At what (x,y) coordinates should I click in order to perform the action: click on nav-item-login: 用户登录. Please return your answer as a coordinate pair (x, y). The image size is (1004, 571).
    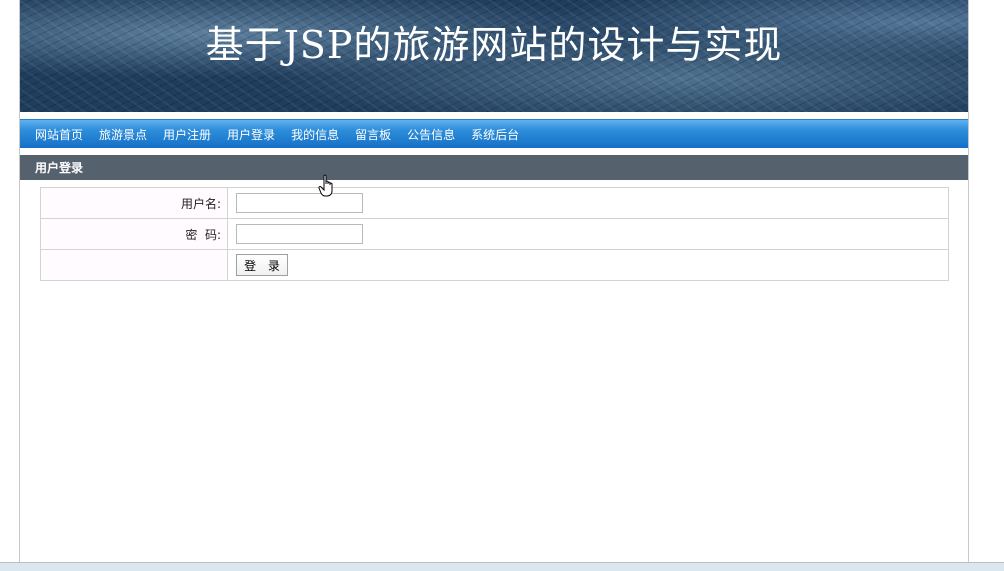
    Looking at the image, I should click on (251, 134).